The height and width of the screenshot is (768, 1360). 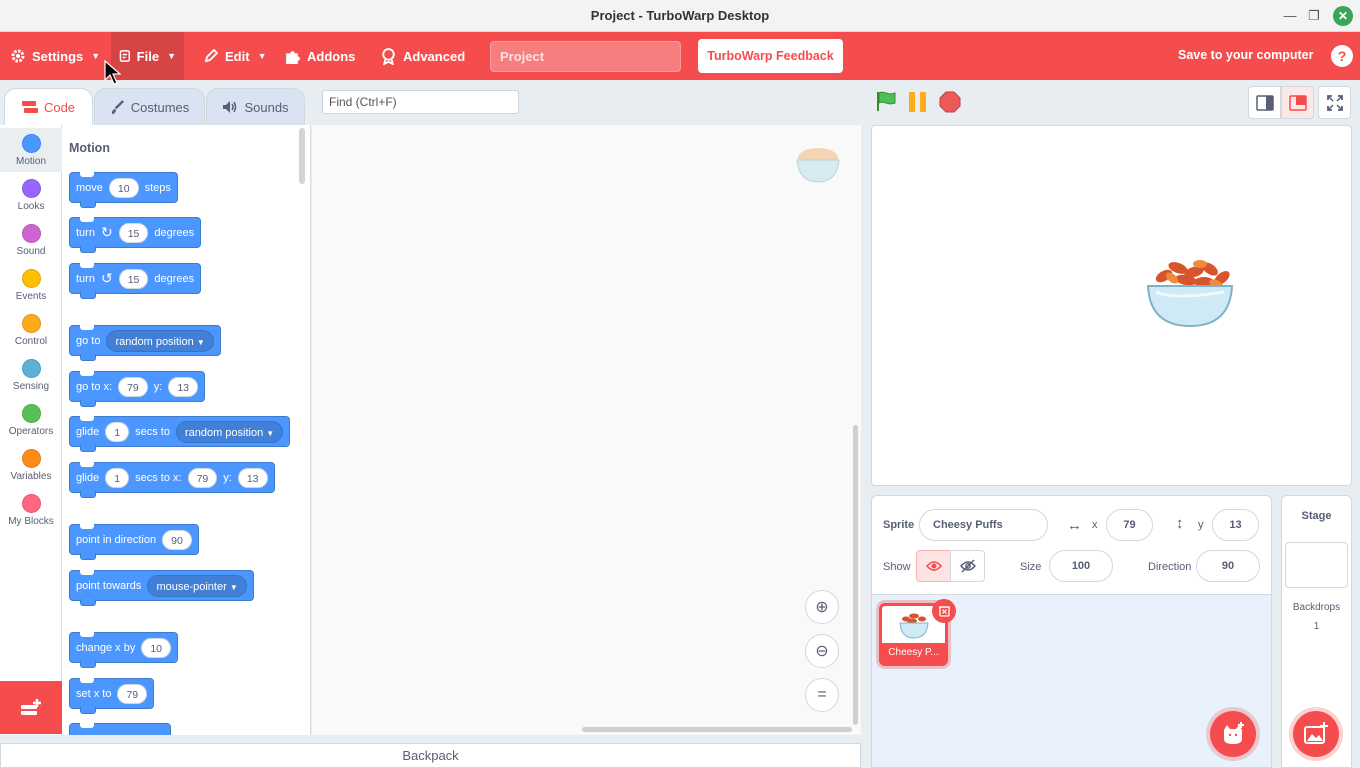 I want to click on operators-dot-icon, so click(x=31, y=413).